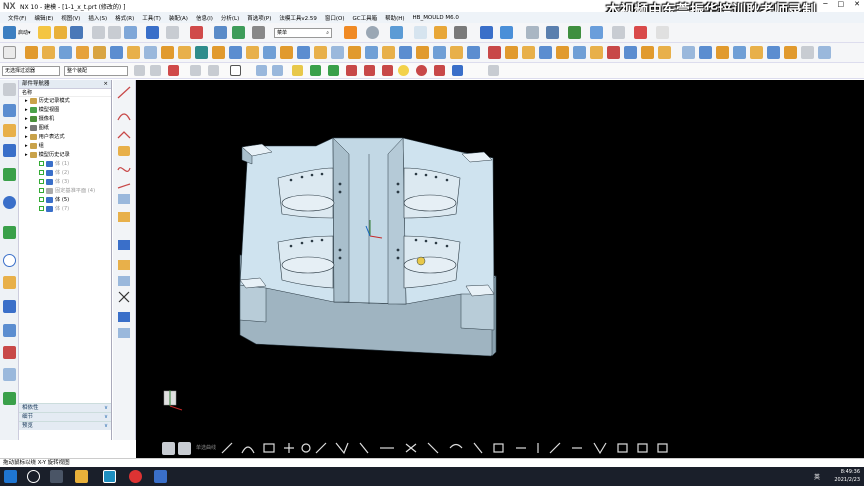 Image resolution: width=864 pixels, height=486 pixels. I want to click on menu-help: 帮助(H), so click(394, 18).